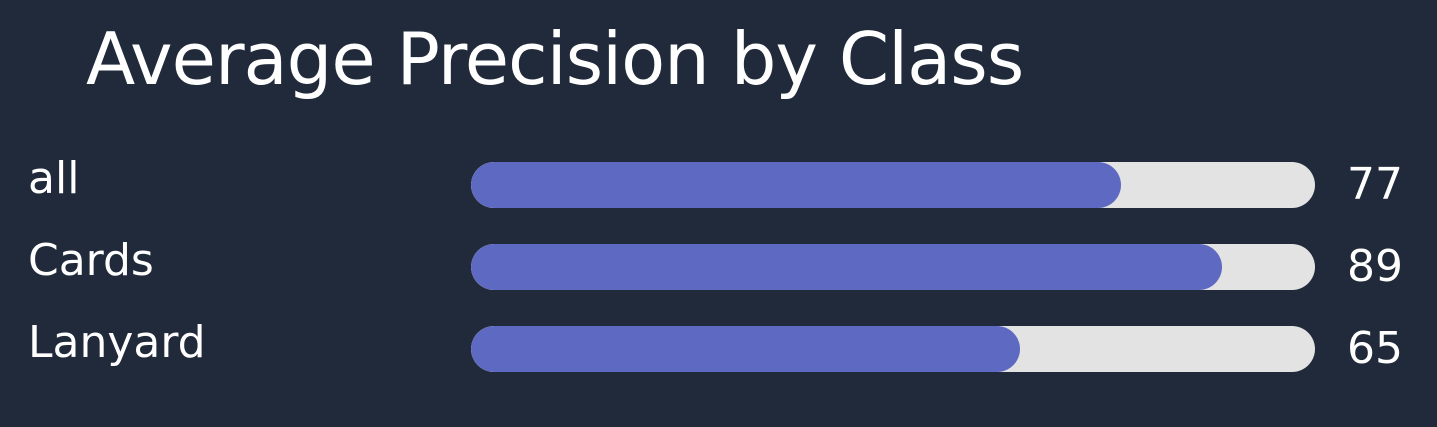  I want to click on value-label: 77, so click(1375, 184).